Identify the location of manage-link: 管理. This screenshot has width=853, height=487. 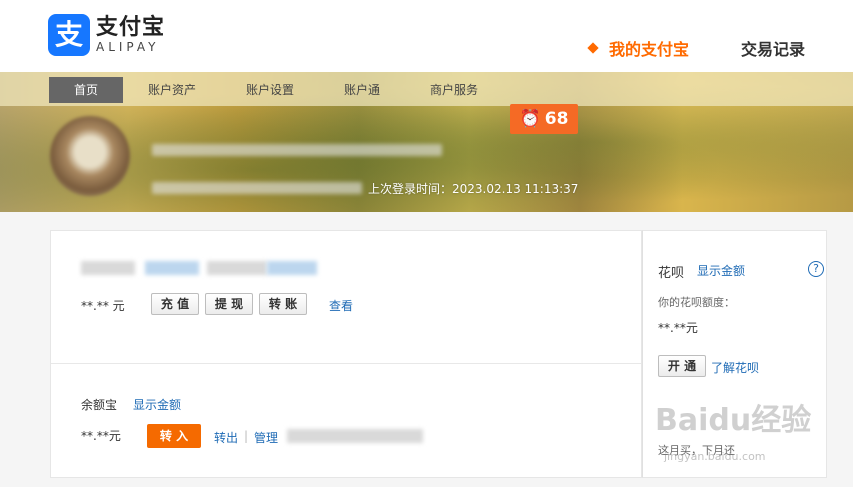
(266, 437).